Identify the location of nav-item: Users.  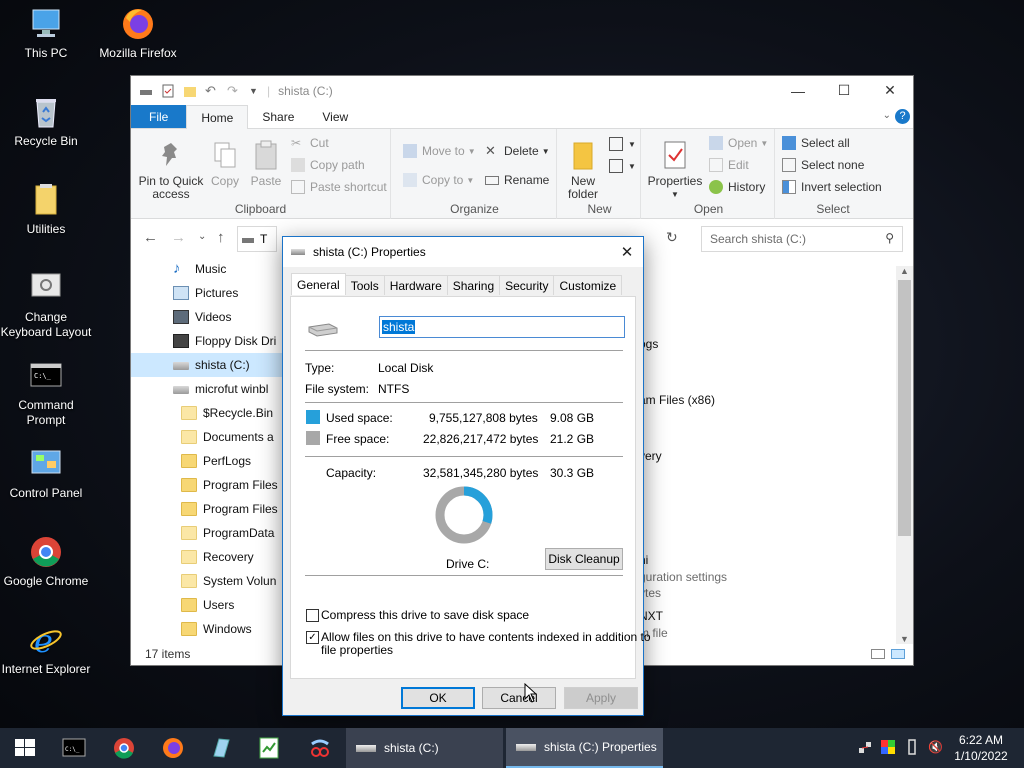
(207, 605).